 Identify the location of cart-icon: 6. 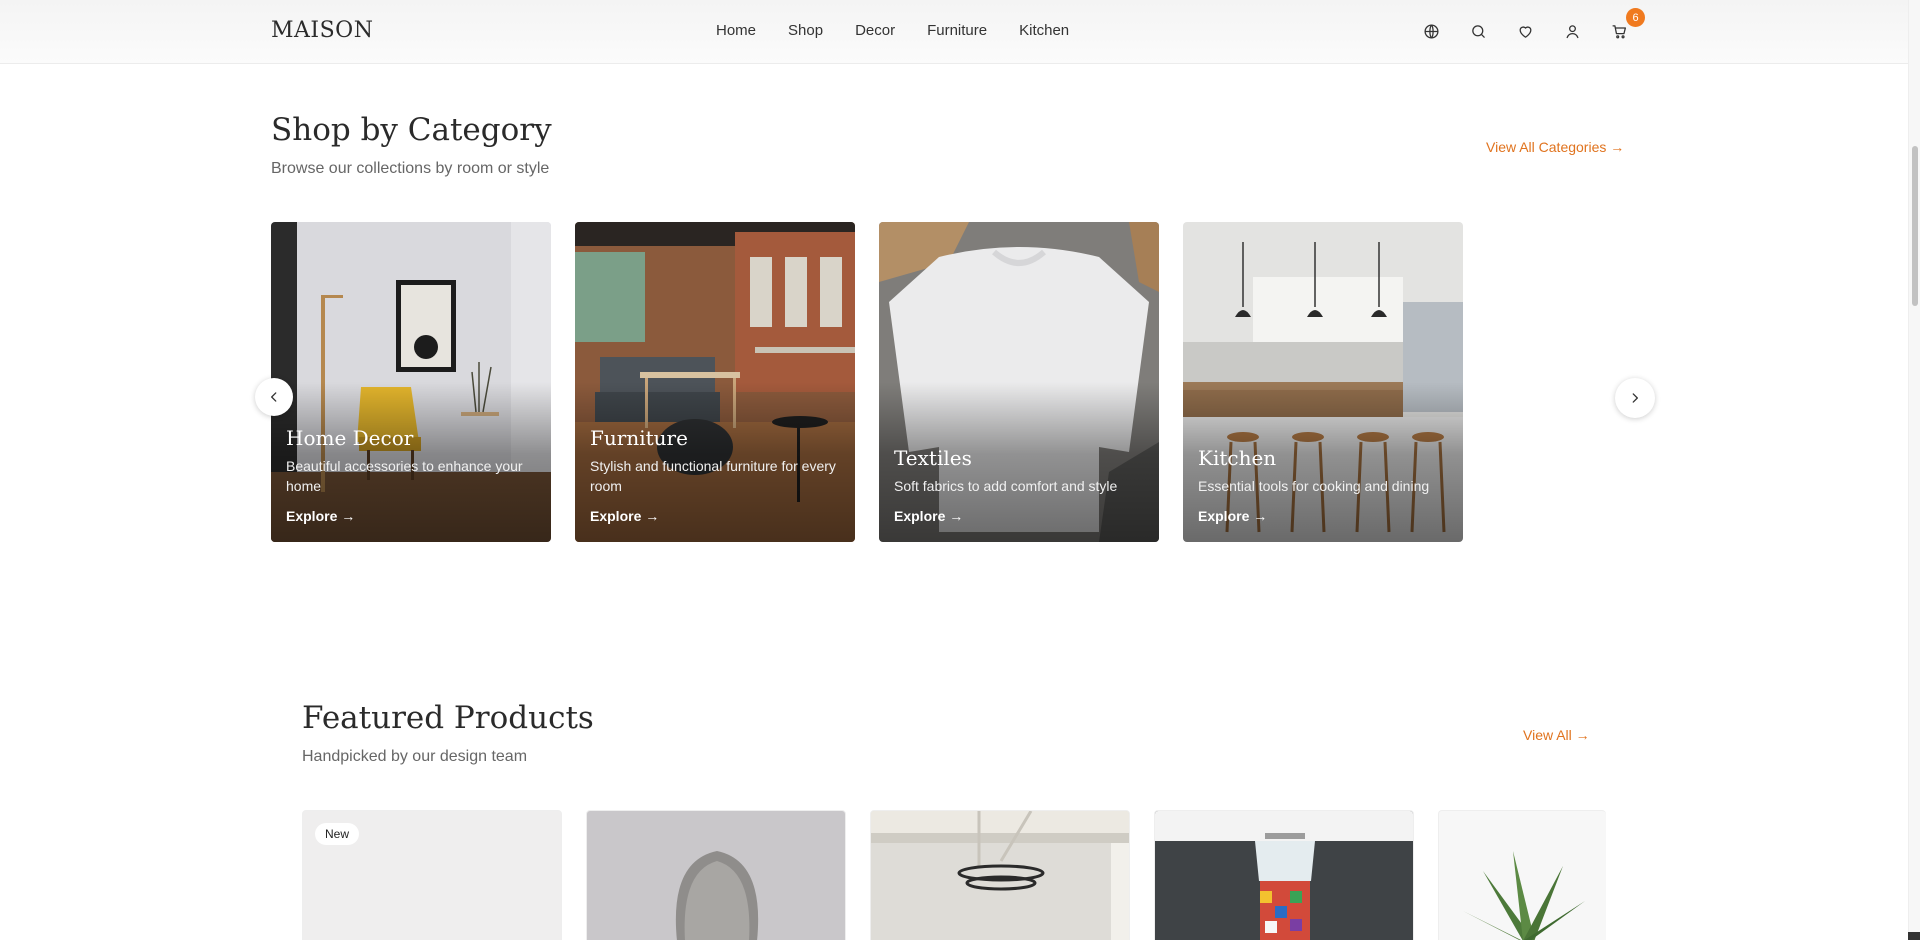
(1626, 25).